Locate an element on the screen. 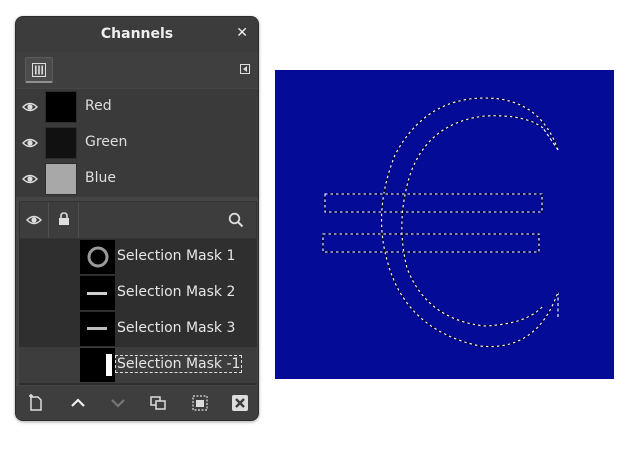  lower-channel-icon is located at coordinates (118, 403).